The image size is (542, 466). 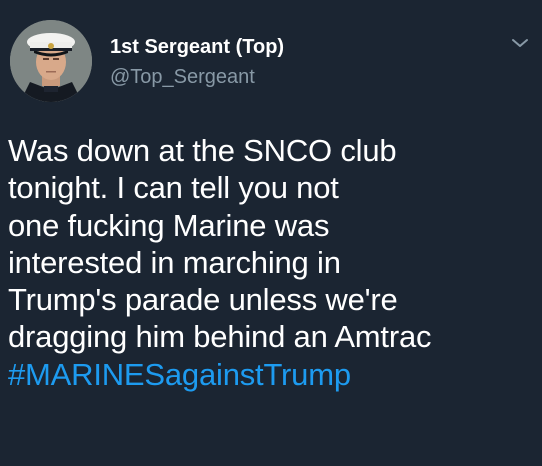 What do you see at coordinates (220, 337) in the screenshot?
I see `tweet-text-line: dragging him behind an Amtrac` at bounding box center [220, 337].